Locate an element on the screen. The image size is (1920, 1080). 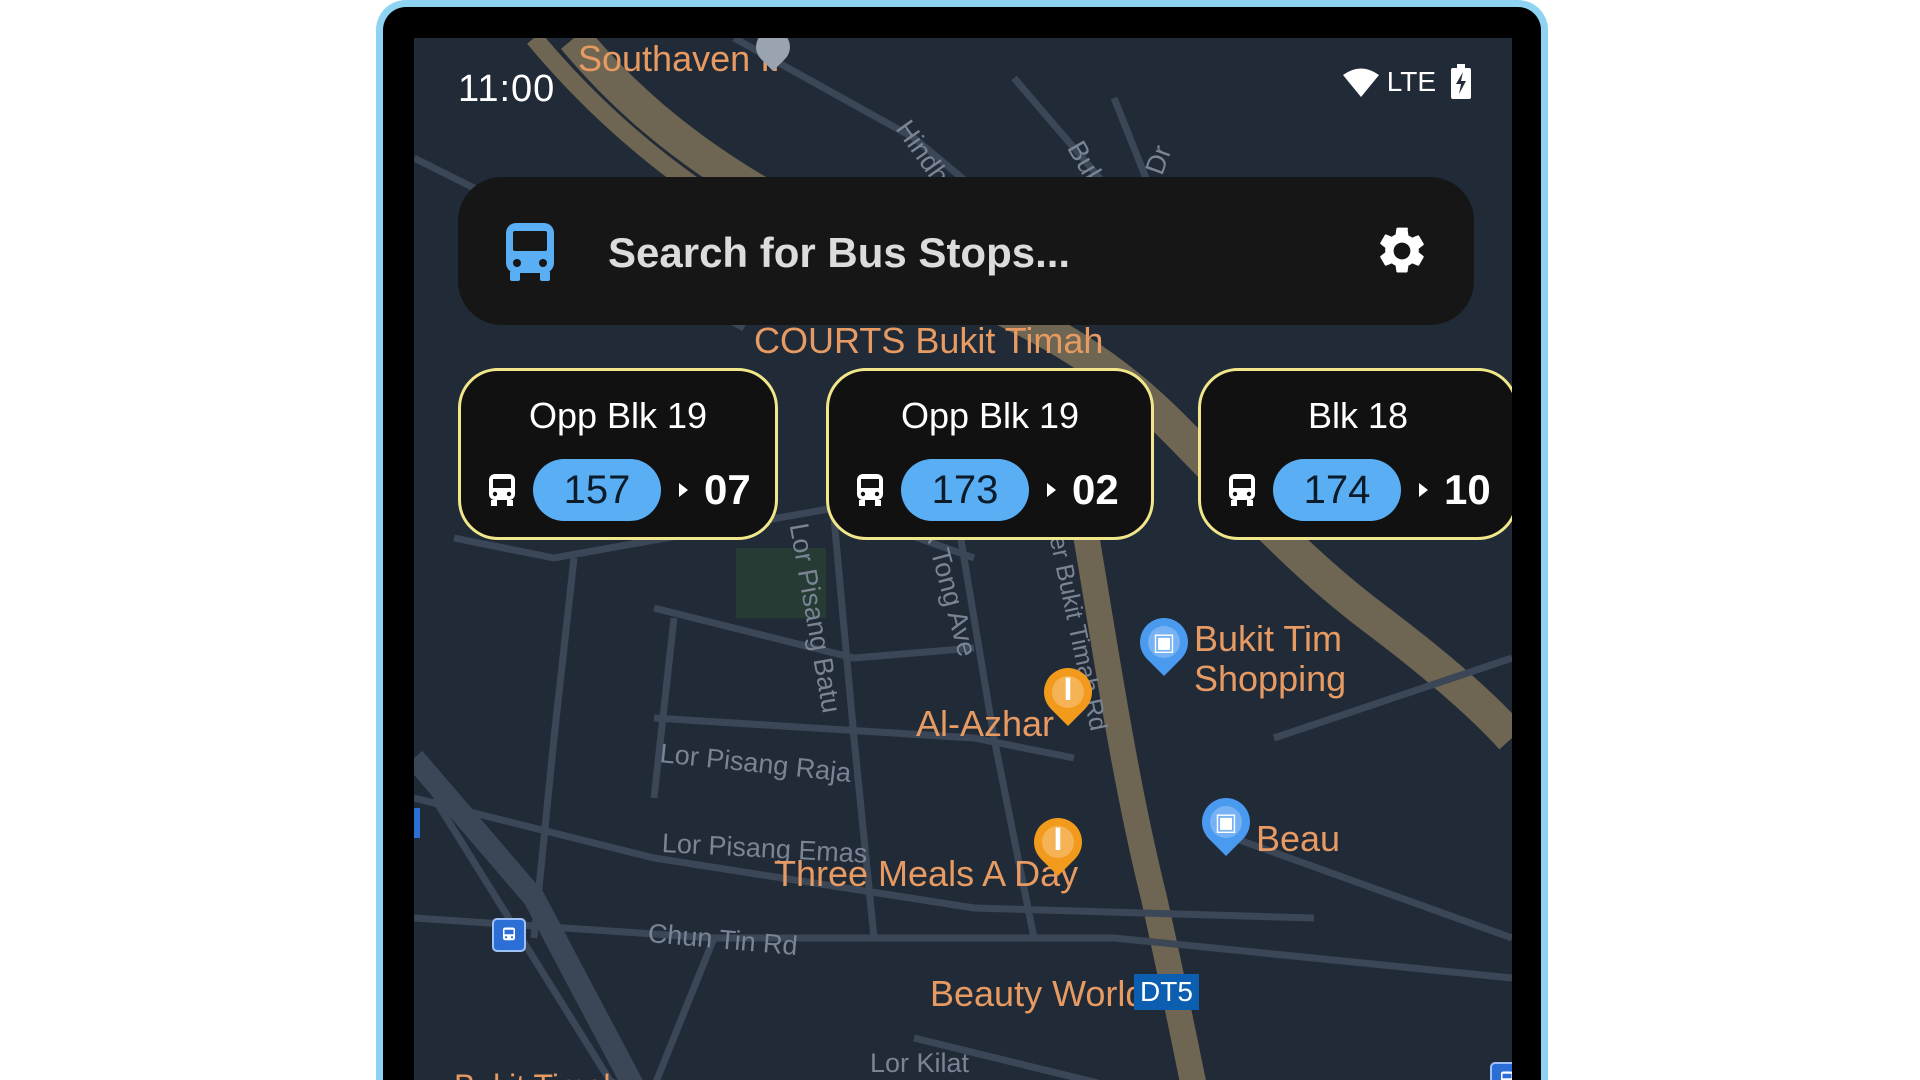
battery-charging-icon is located at coordinates (1461, 81).